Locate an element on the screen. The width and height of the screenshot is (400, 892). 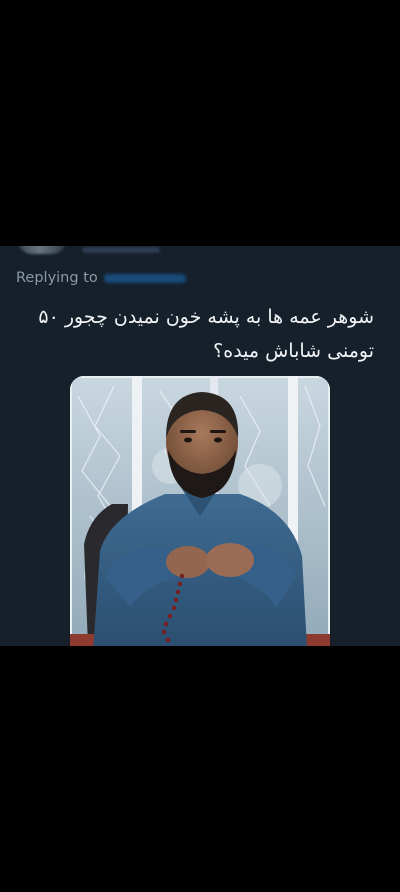
tweet-text-line-2: تومنی شاباش میده؟ is located at coordinates (293, 351).